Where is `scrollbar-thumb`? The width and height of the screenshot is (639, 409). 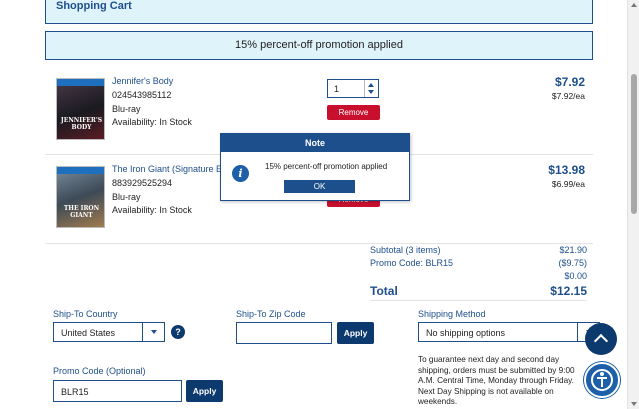 scrollbar-thumb is located at coordinates (634, 144).